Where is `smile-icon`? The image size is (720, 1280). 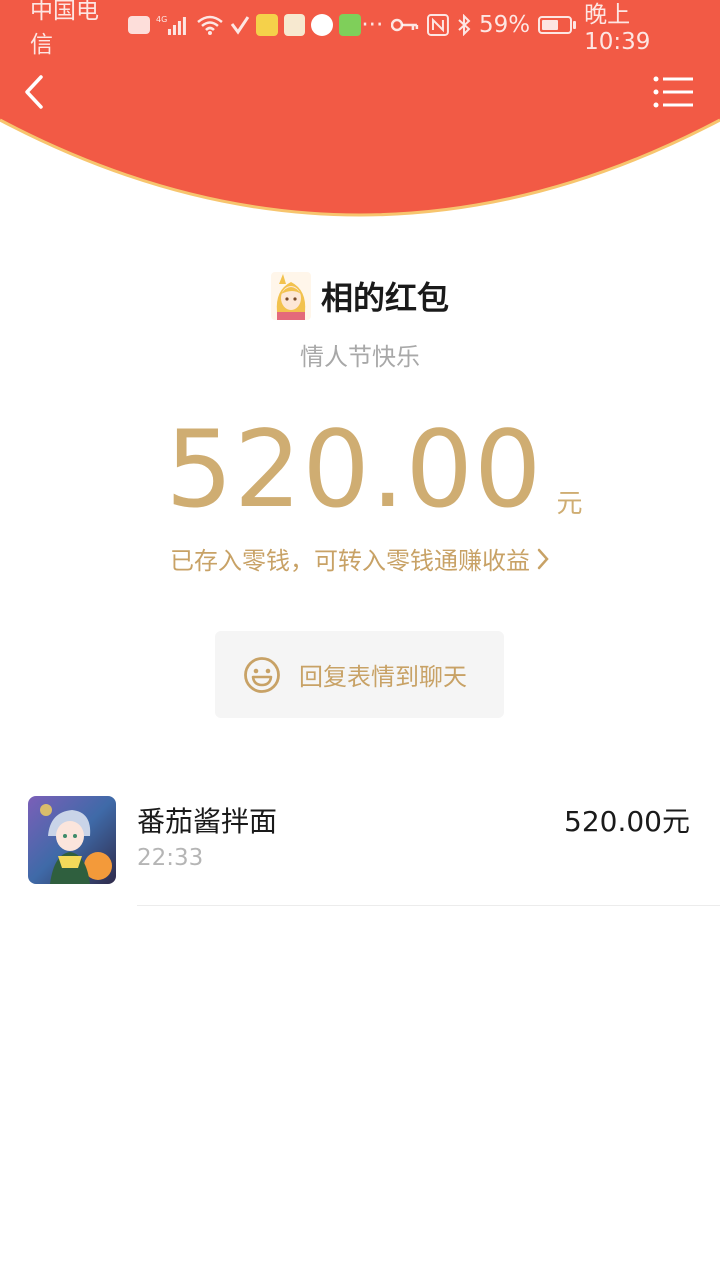
smile-icon is located at coordinates (262, 674).